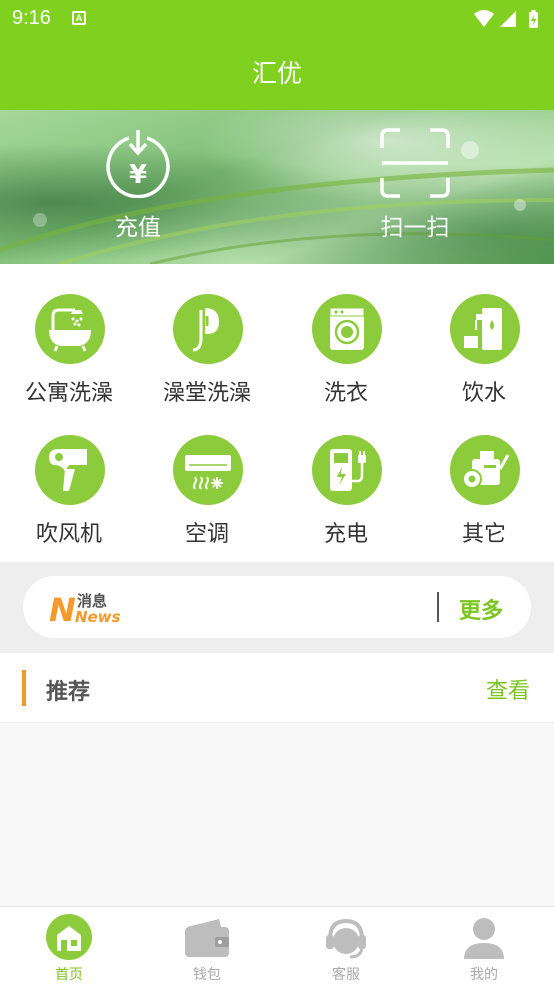 The height and width of the screenshot is (984, 554). What do you see at coordinates (62, 608) in the screenshot?
I see `svg-text: N` at bounding box center [62, 608].